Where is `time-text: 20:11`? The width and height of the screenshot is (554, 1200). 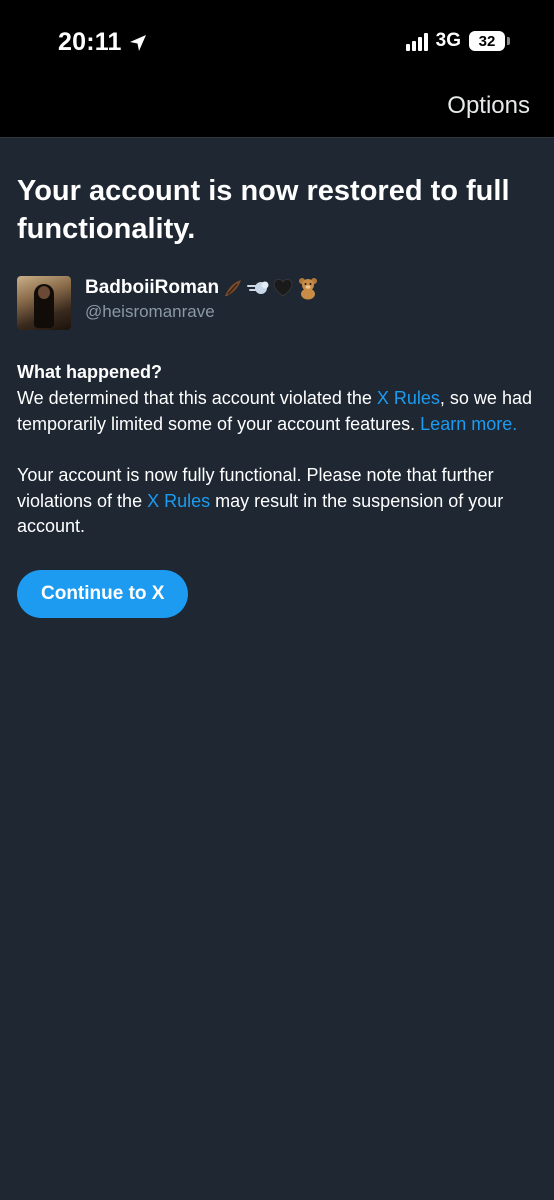
time-text: 20:11 is located at coordinates (90, 42).